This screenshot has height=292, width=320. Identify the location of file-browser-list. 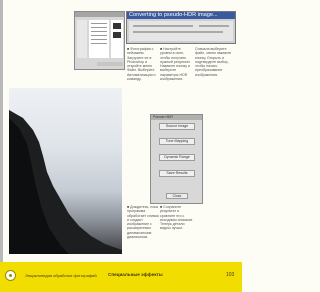
(99, 39).